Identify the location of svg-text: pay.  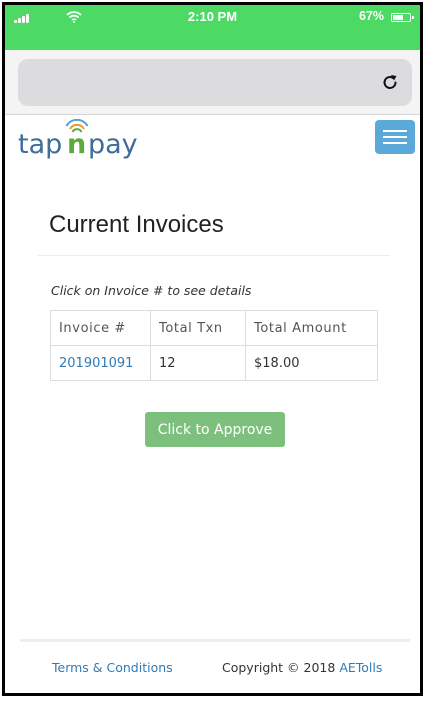
(113, 144).